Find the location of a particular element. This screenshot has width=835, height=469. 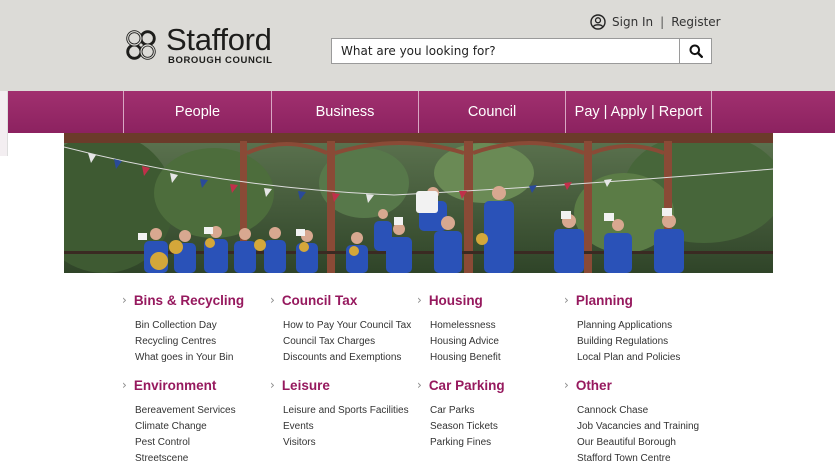

section-link: Pest Control is located at coordinates (201, 443).